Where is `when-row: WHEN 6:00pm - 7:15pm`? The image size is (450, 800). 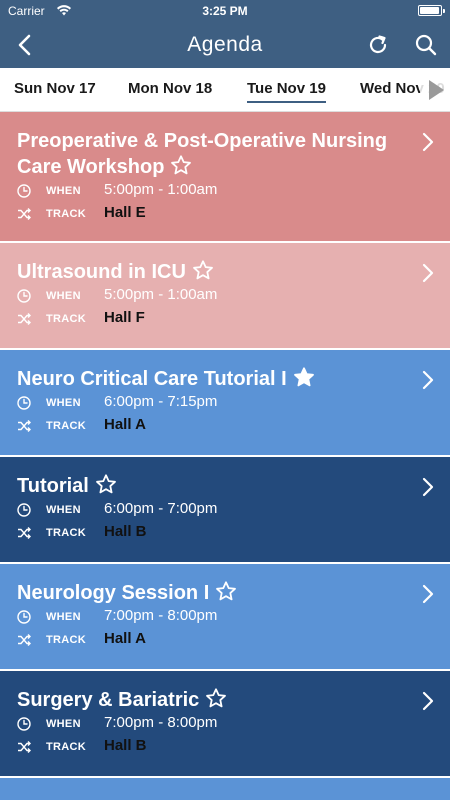 when-row: WHEN 6:00pm - 7:15pm is located at coordinates (225, 403).